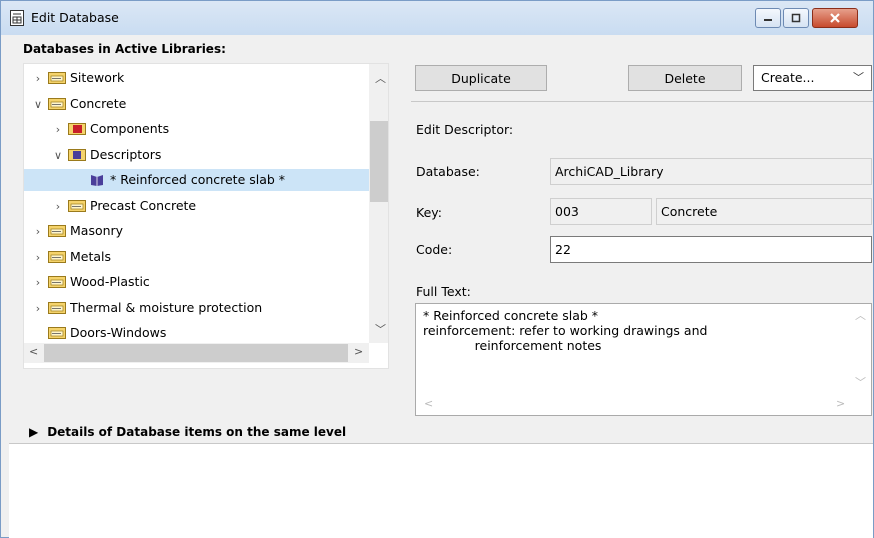 The image size is (874, 538). I want to click on tree-item-label: Concrete, so click(98, 103).